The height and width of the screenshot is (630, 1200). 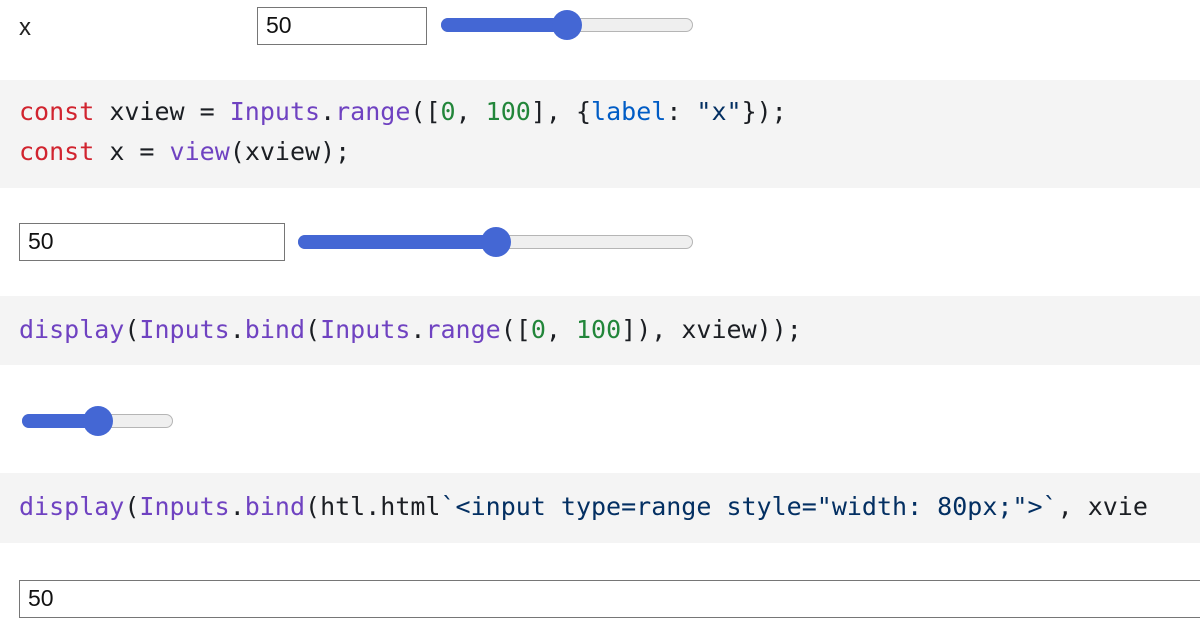 What do you see at coordinates (199, 151) in the screenshot?
I see `code-token: view` at bounding box center [199, 151].